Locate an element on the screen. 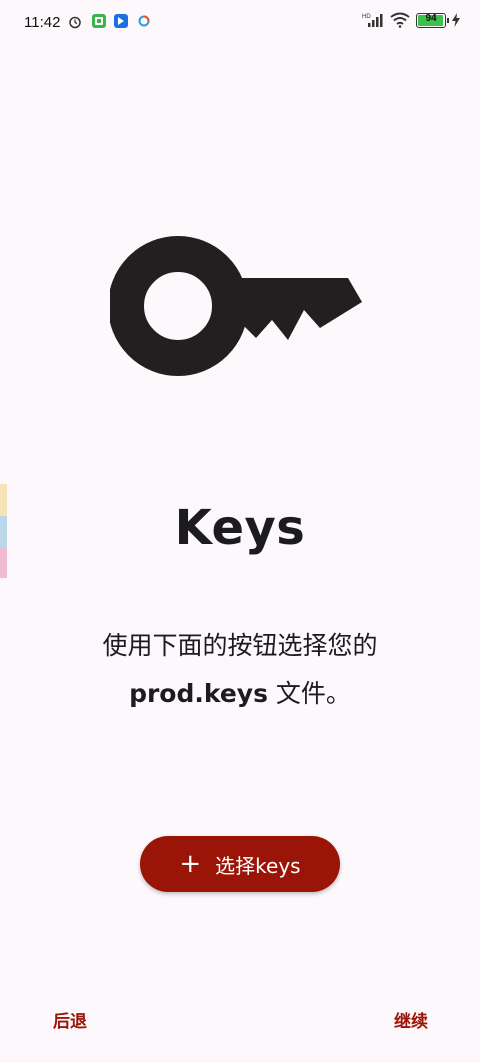  description: 使用下面的按钮选择您的 prod.keys 文件。 is located at coordinates (240, 670).